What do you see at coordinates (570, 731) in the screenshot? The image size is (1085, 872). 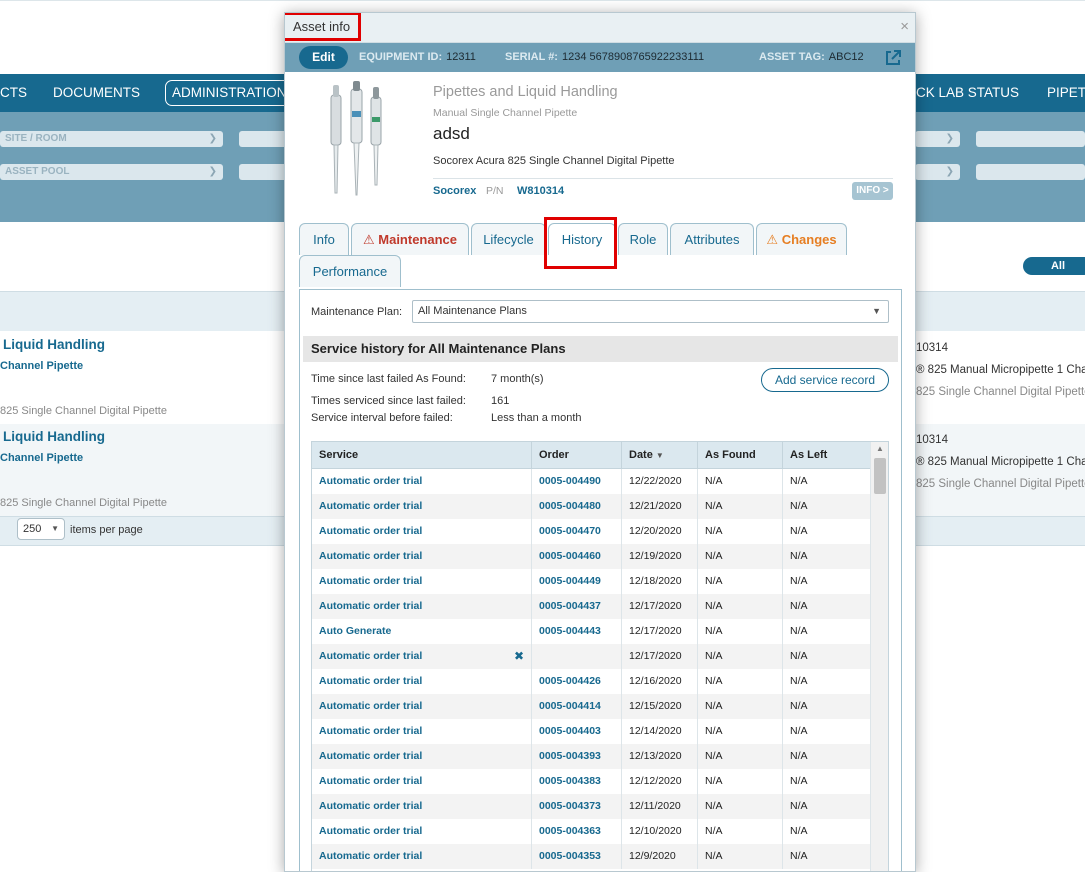 I see `order-cell-text: 0005-004403` at bounding box center [570, 731].